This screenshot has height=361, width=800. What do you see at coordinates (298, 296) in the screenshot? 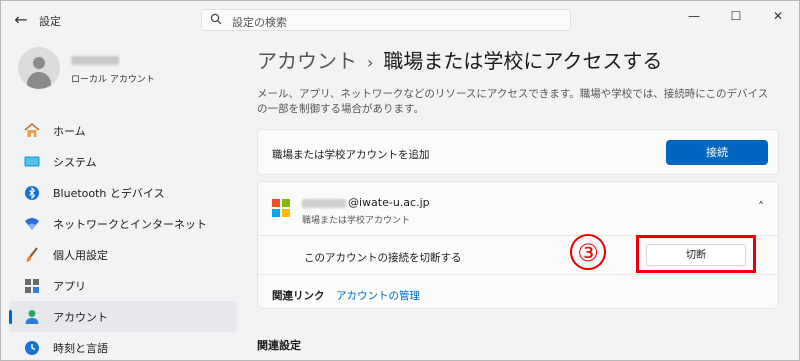
I see `related-links-label: 関連リンク` at bounding box center [298, 296].